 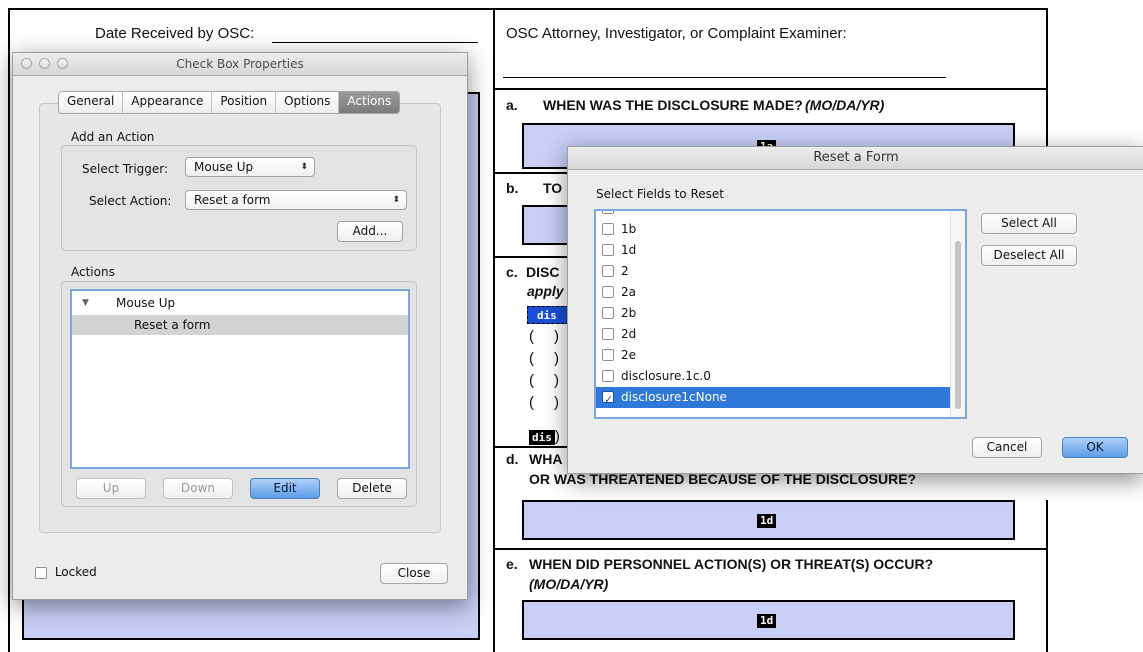 What do you see at coordinates (774, 334) in the screenshot?
I see `field-row-2d: 2d` at bounding box center [774, 334].